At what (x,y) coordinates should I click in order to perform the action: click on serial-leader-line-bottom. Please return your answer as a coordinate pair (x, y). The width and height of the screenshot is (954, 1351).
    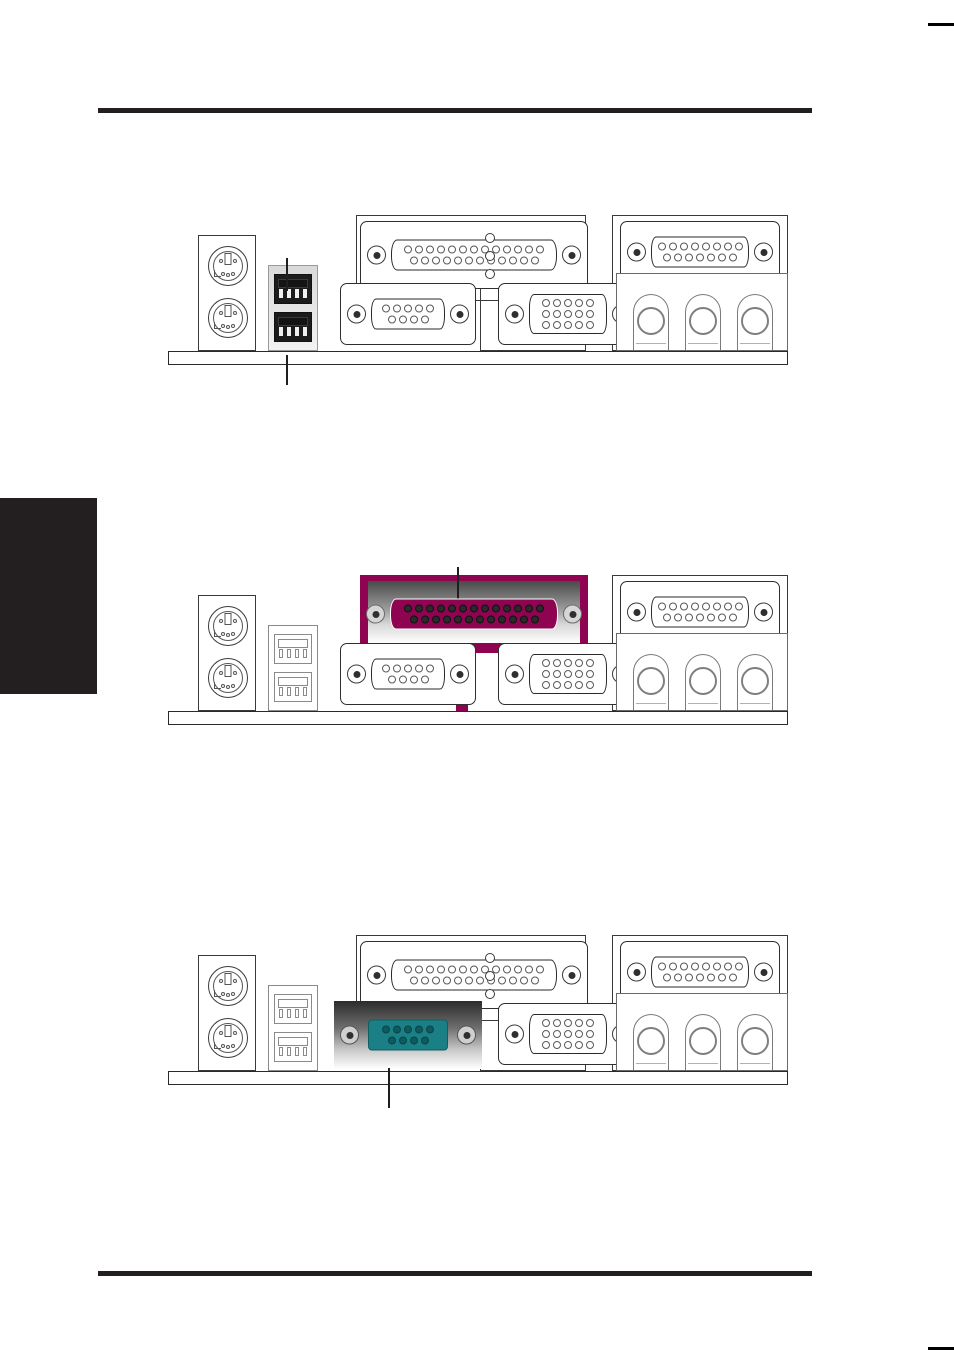
    Looking at the image, I should click on (389, 1088).